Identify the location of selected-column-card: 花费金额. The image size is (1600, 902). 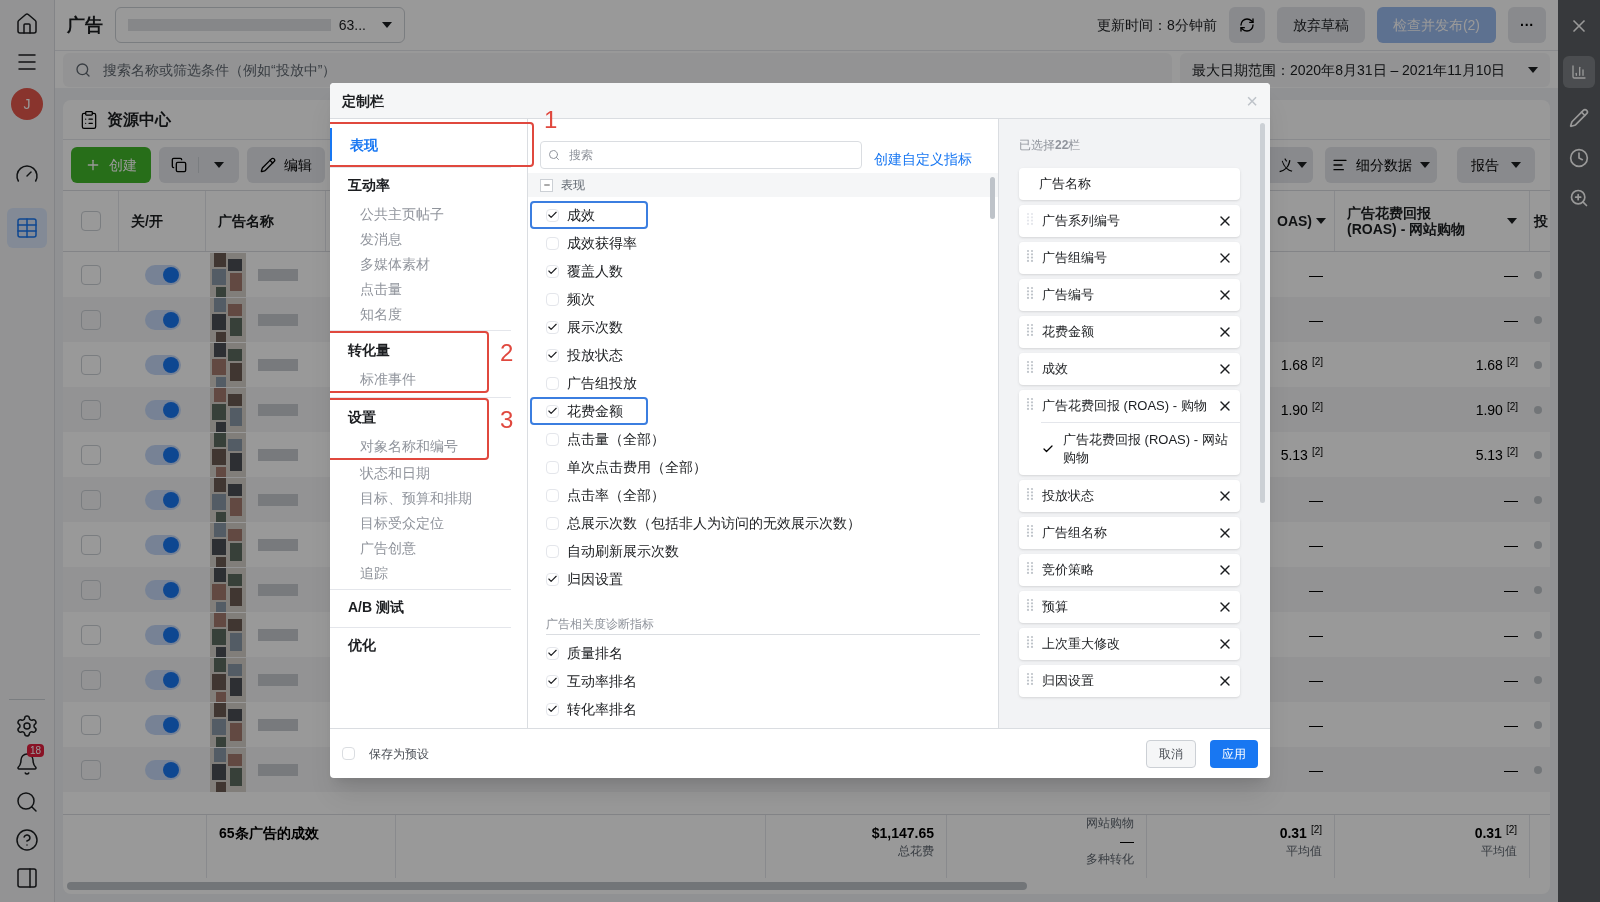
(1129, 332).